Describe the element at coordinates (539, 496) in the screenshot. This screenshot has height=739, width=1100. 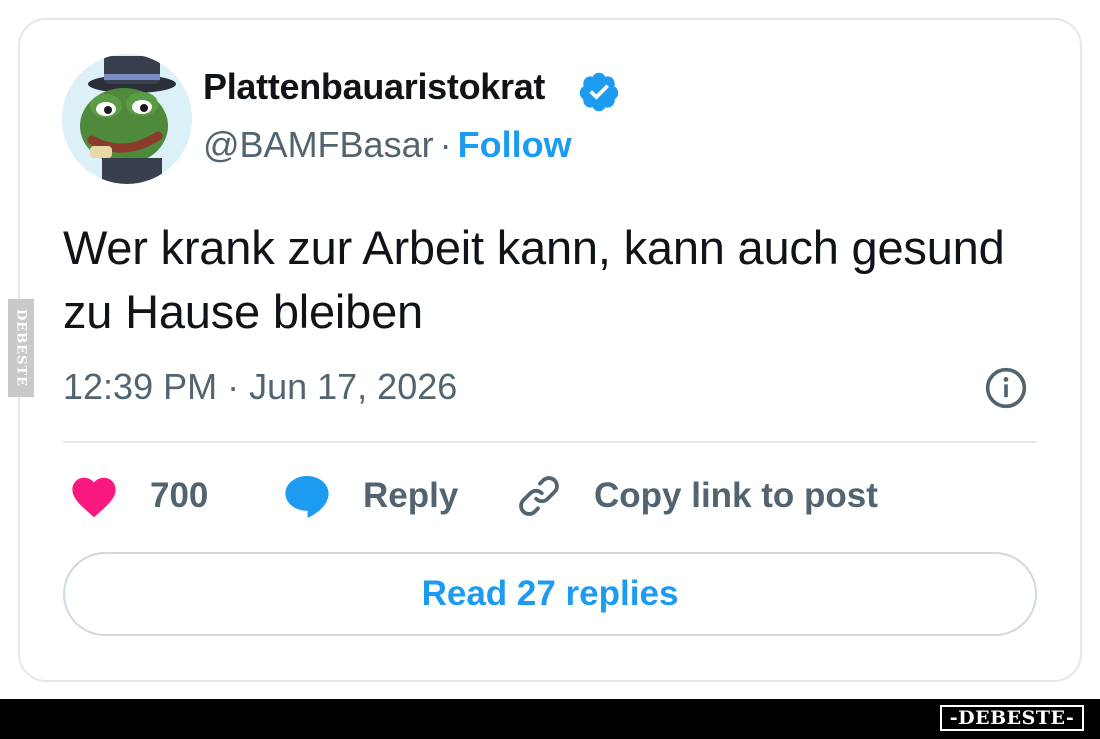
I see `link-icon` at that location.